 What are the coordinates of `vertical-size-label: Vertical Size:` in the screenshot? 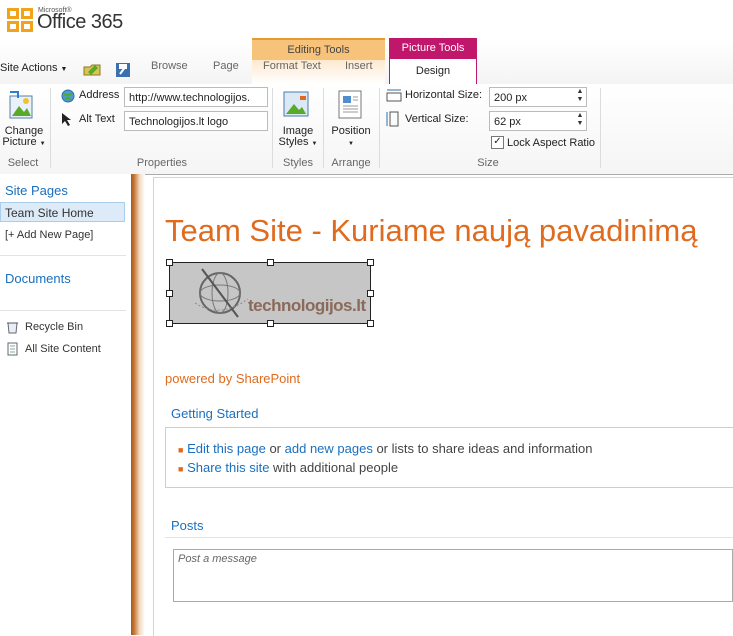 It's located at (437, 119).